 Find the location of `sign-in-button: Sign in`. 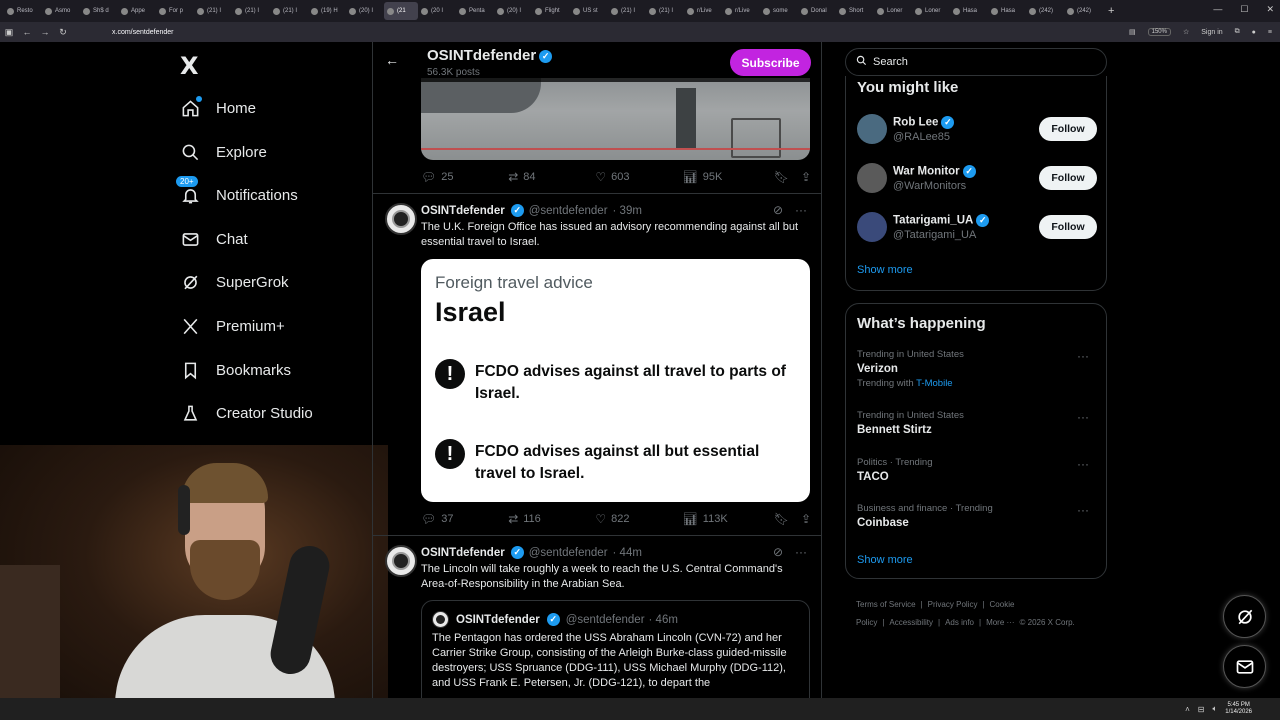

sign-in-button: Sign in is located at coordinates (1211, 32).